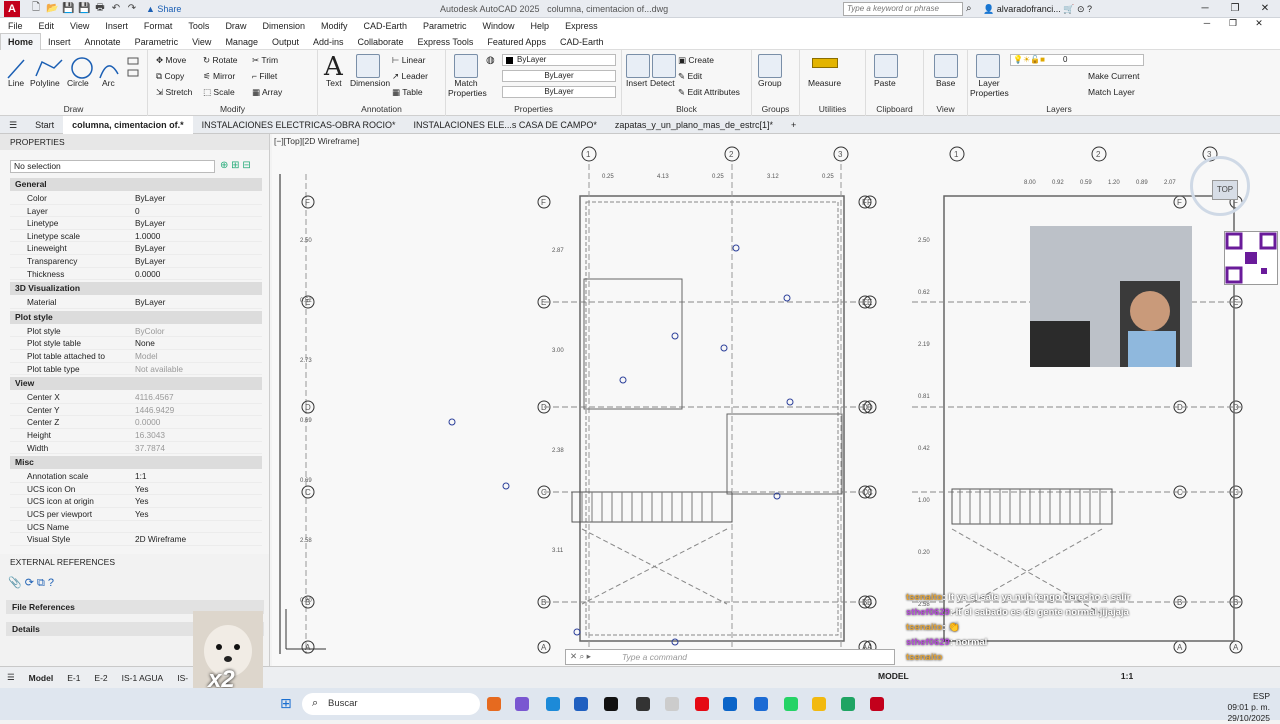 The height and width of the screenshot is (724, 1280). I want to click on open-icon: 📂, so click(52, 8).